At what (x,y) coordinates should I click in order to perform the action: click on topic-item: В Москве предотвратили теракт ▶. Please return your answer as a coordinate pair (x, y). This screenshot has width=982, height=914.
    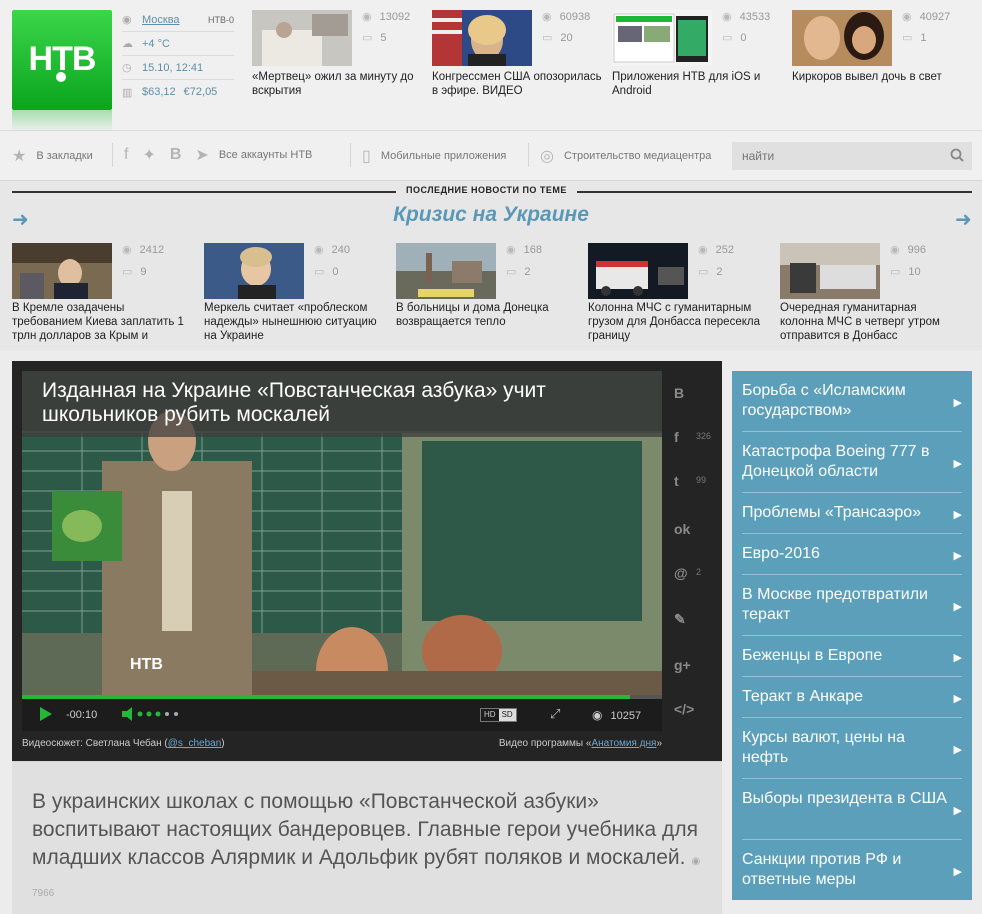
    Looking at the image, I should click on (852, 605).